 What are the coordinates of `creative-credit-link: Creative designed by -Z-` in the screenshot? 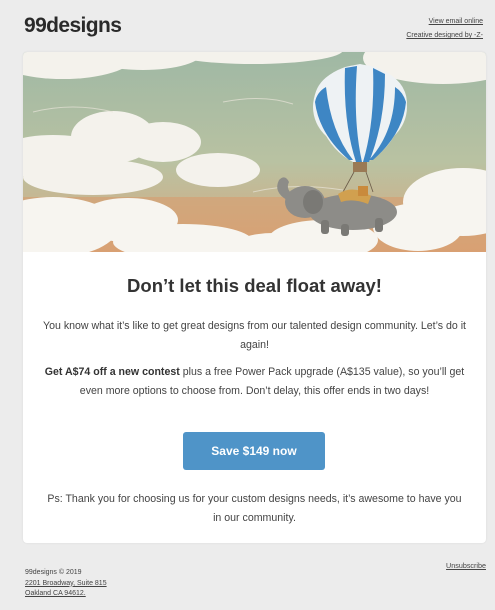 It's located at (444, 36).